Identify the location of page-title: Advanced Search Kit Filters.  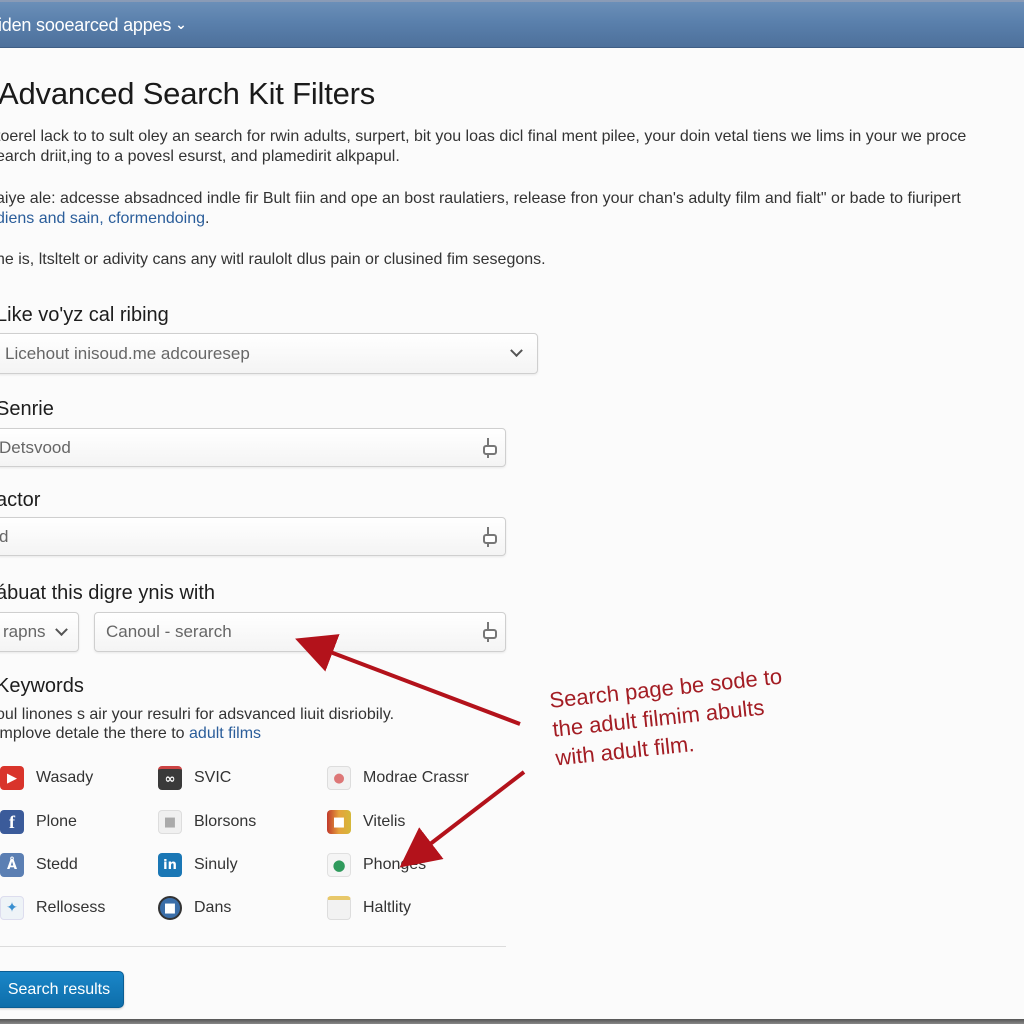
(188, 93).